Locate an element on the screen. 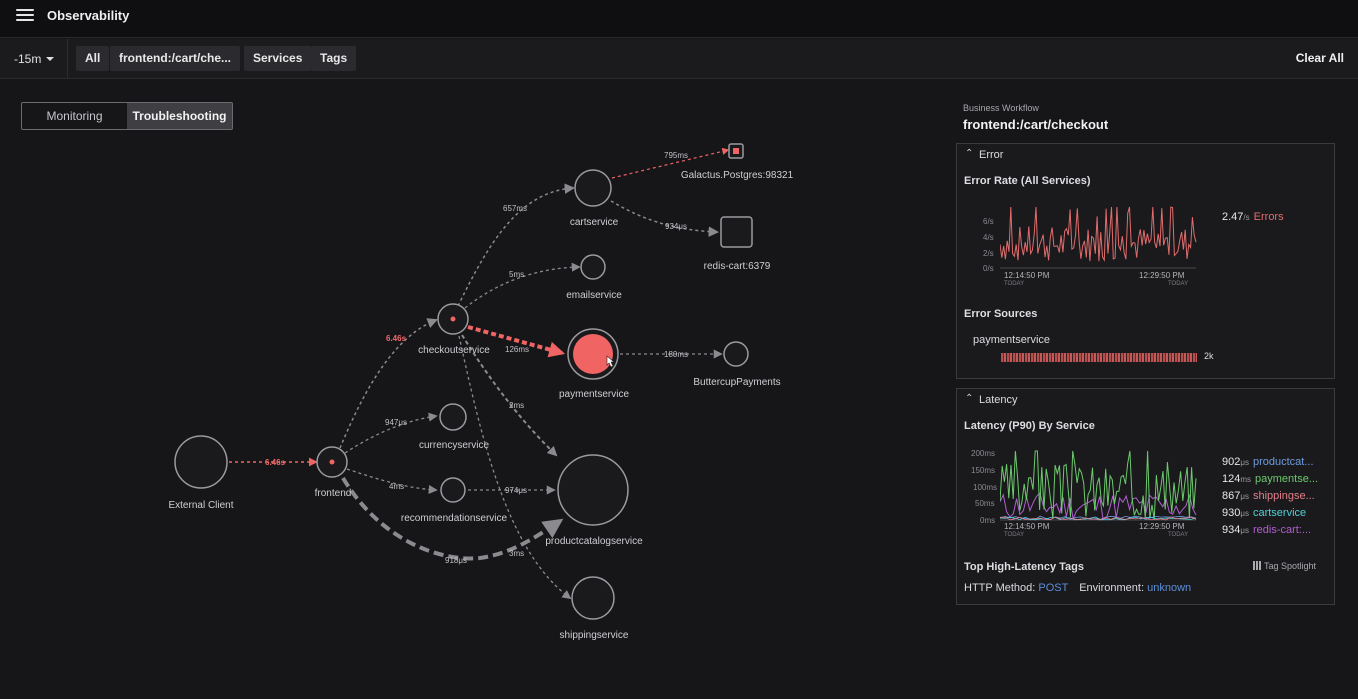 Image resolution: width=1358 pixels, height=699 pixels. filter-chip-services: Services is located at coordinates (278, 58).